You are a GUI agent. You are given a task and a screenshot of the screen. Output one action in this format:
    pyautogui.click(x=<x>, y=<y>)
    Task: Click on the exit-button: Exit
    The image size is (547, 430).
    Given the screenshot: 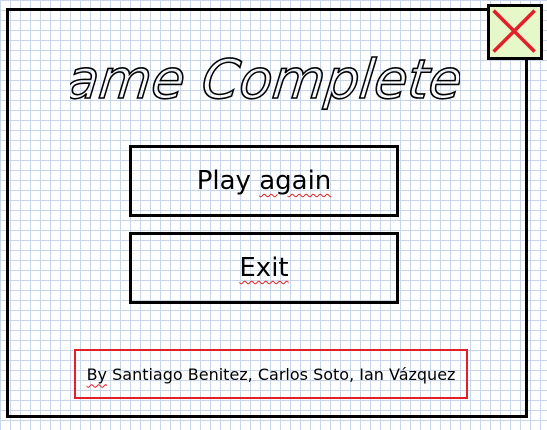 What is the action you would take?
    pyautogui.click(x=264, y=268)
    